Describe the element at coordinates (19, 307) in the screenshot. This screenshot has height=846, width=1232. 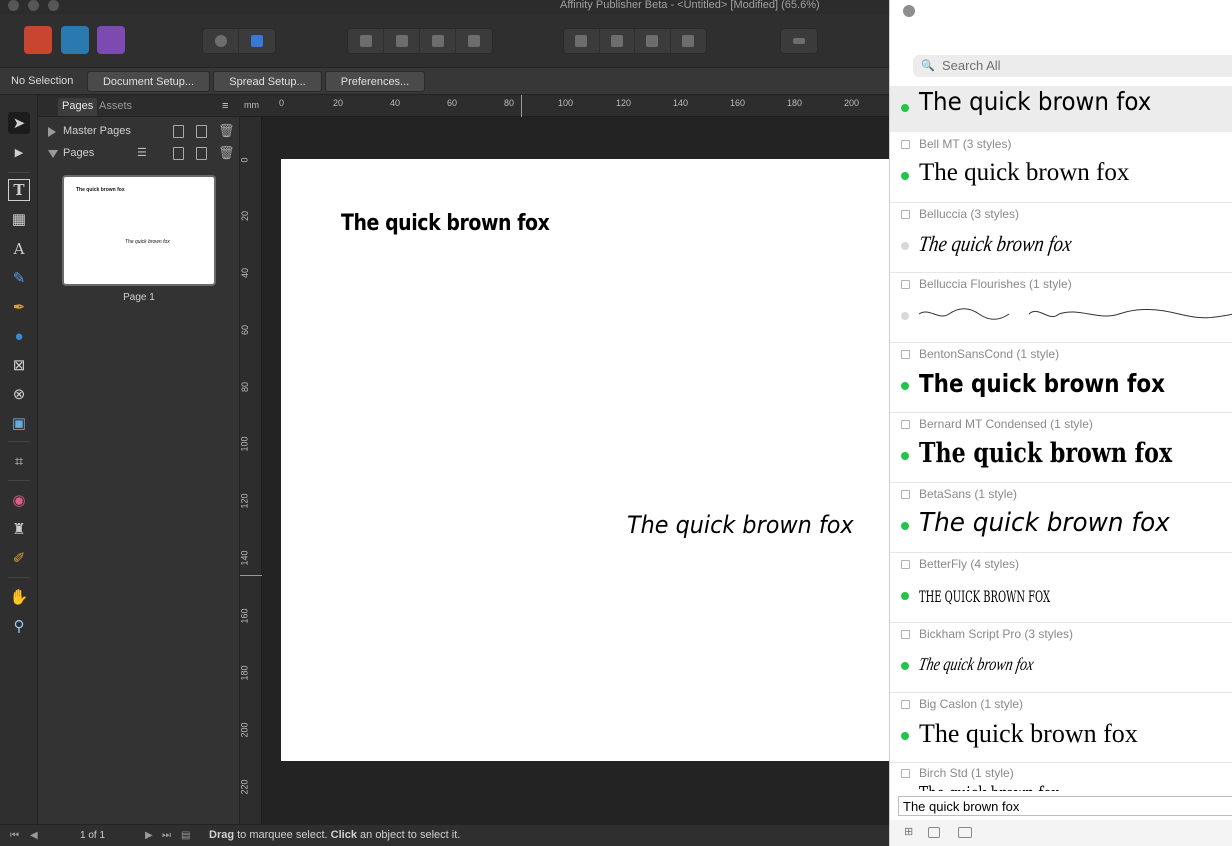
I see `pen-tool-icon: ✒` at that location.